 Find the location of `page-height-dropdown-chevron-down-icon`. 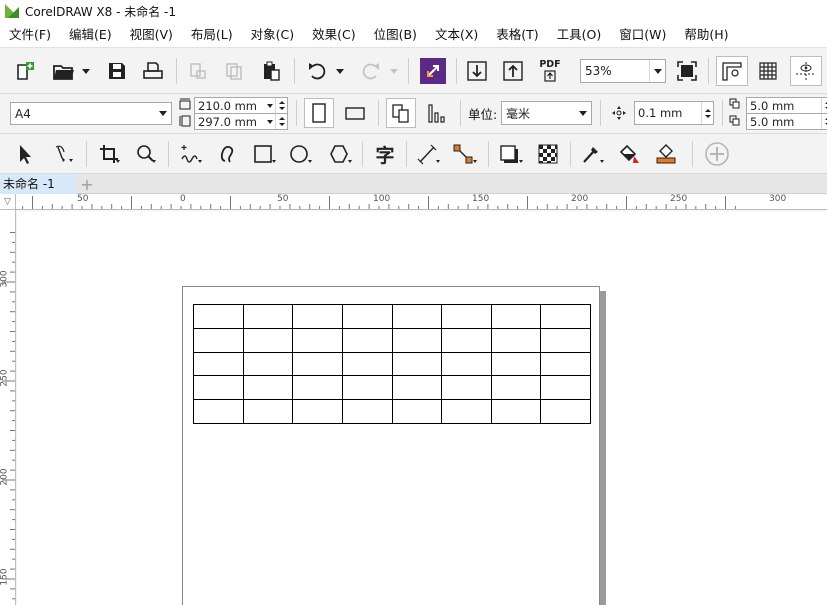

page-height-dropdown-chevron-down-icon is located at coordinates (269, 121).